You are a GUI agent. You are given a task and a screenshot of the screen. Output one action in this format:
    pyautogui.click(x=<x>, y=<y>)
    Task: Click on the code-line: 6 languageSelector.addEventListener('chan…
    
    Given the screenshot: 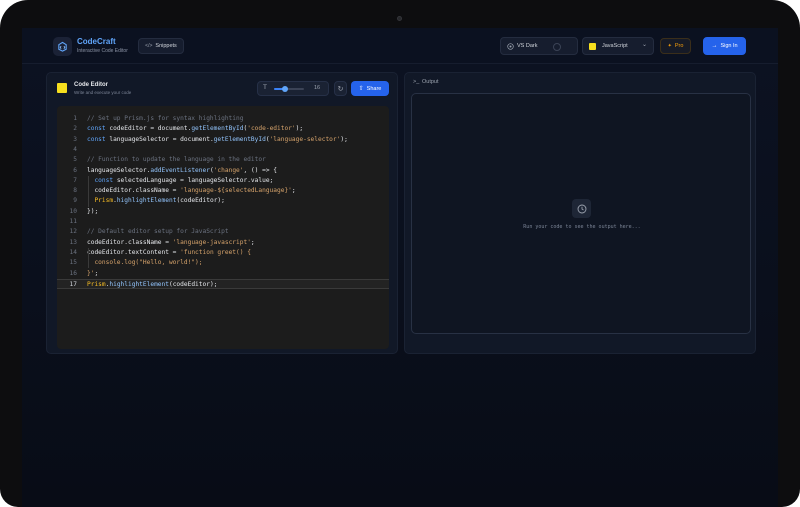 What is the action you would take?
    pyautogui.click(x=223, y=171)
    